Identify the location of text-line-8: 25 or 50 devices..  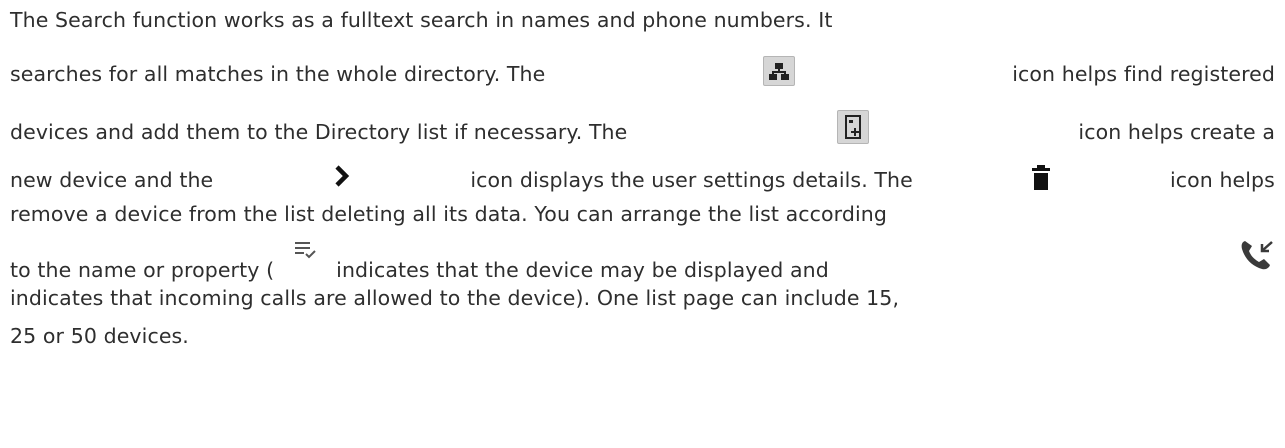
(642, 334).